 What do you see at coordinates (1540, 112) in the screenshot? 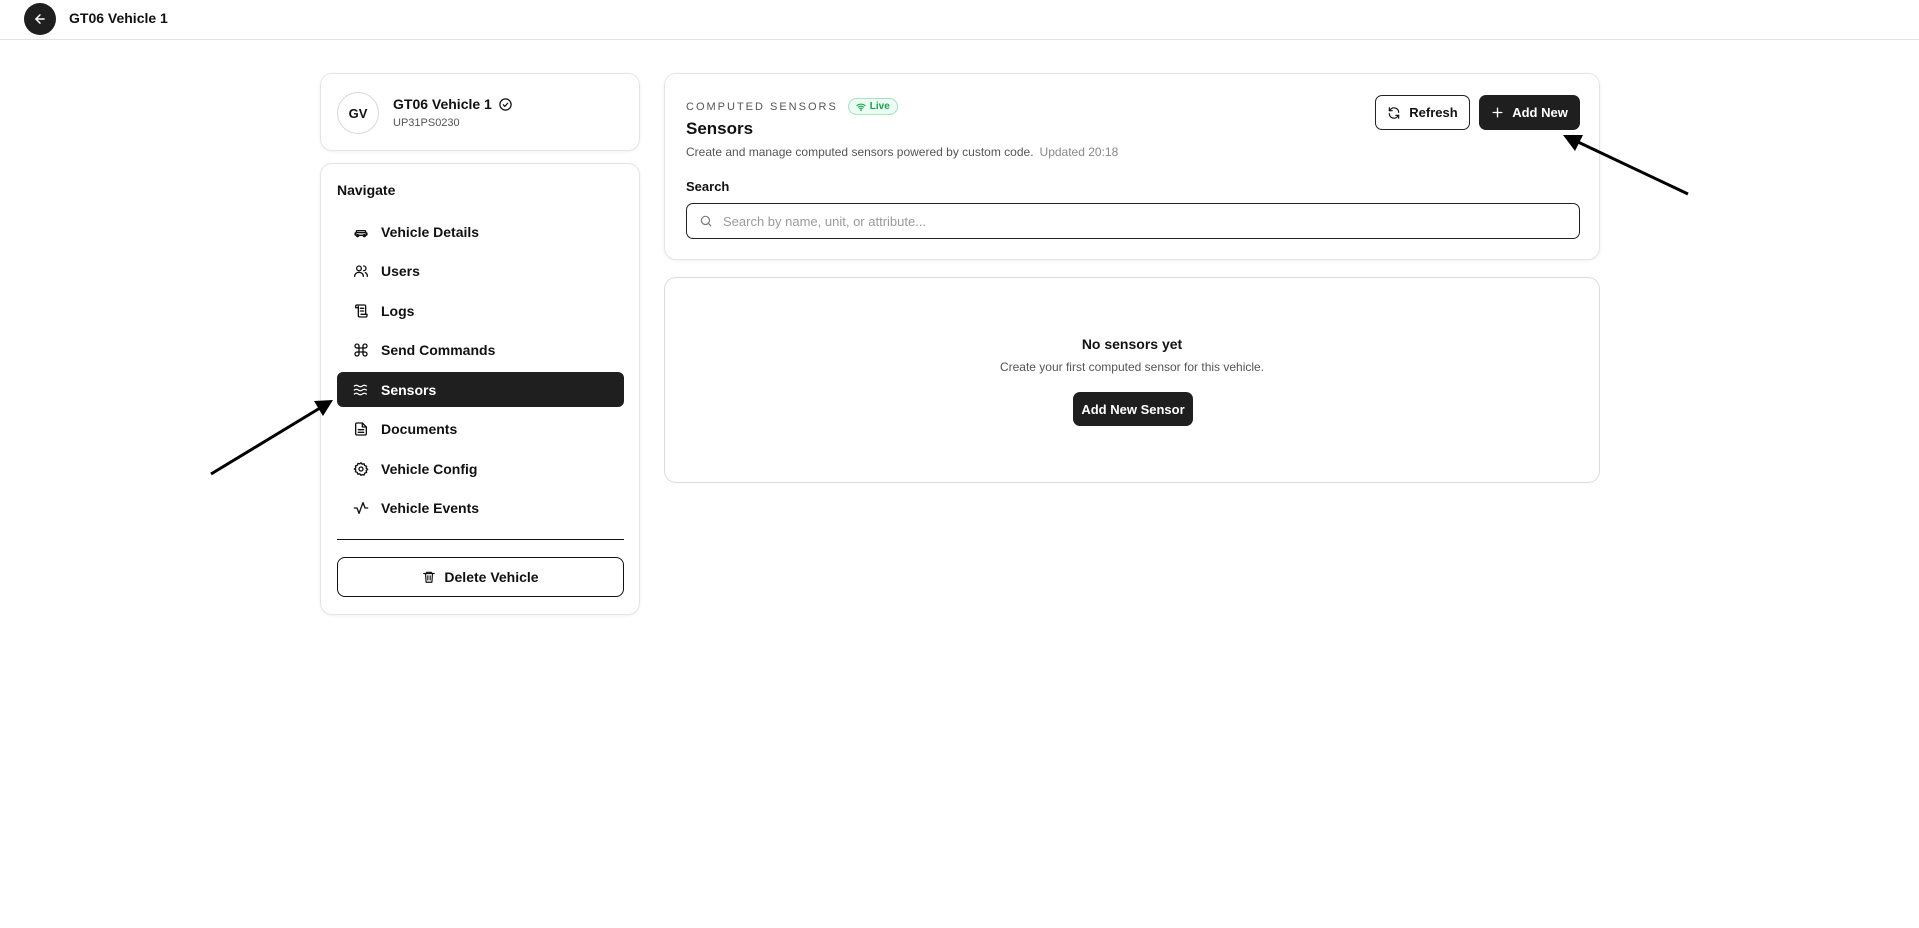
I see `add-new-label: Add New` at bounding box center [1540, 112].